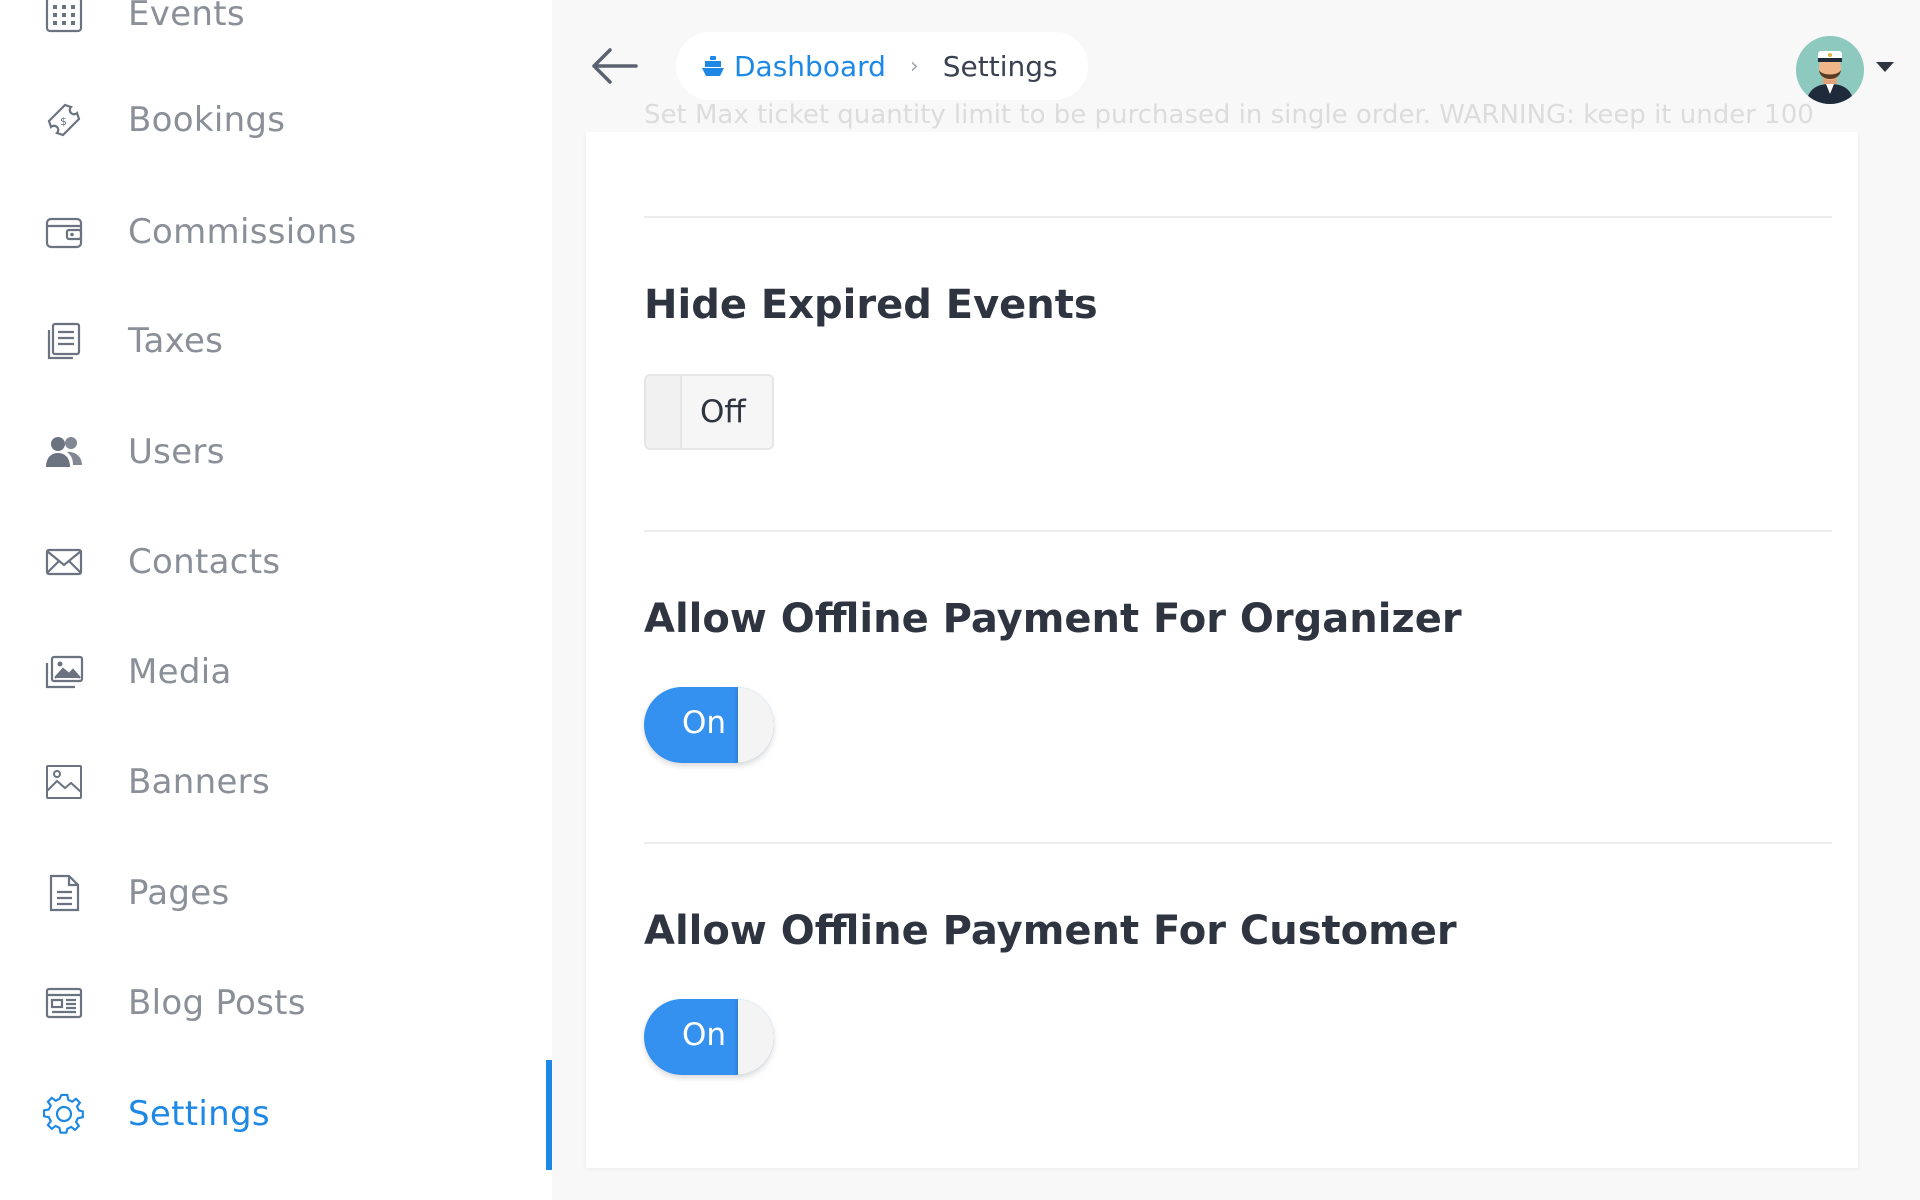  Describe the element at coordinates (180, 672) in the screenshot. I see `sidebar-item-label: Media` at that location.